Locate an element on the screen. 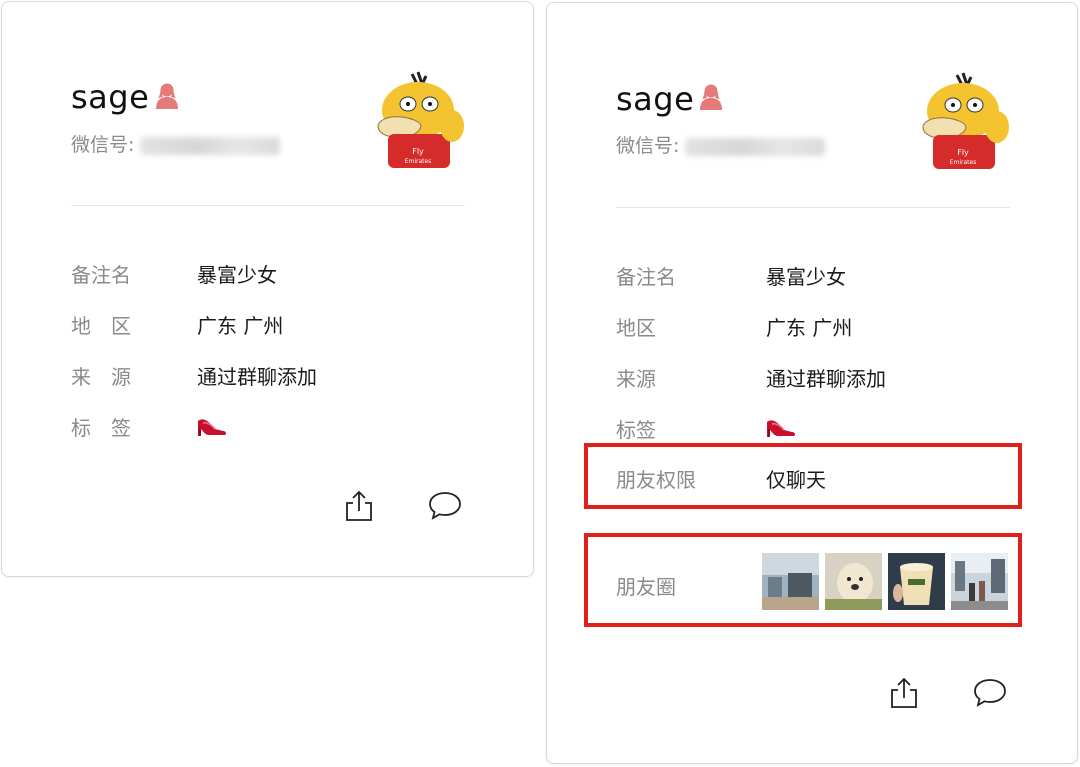 Image resolution: width=1080 pixels, height=767 pixels. region-label: 地区 is located at coordinates (636, 328).